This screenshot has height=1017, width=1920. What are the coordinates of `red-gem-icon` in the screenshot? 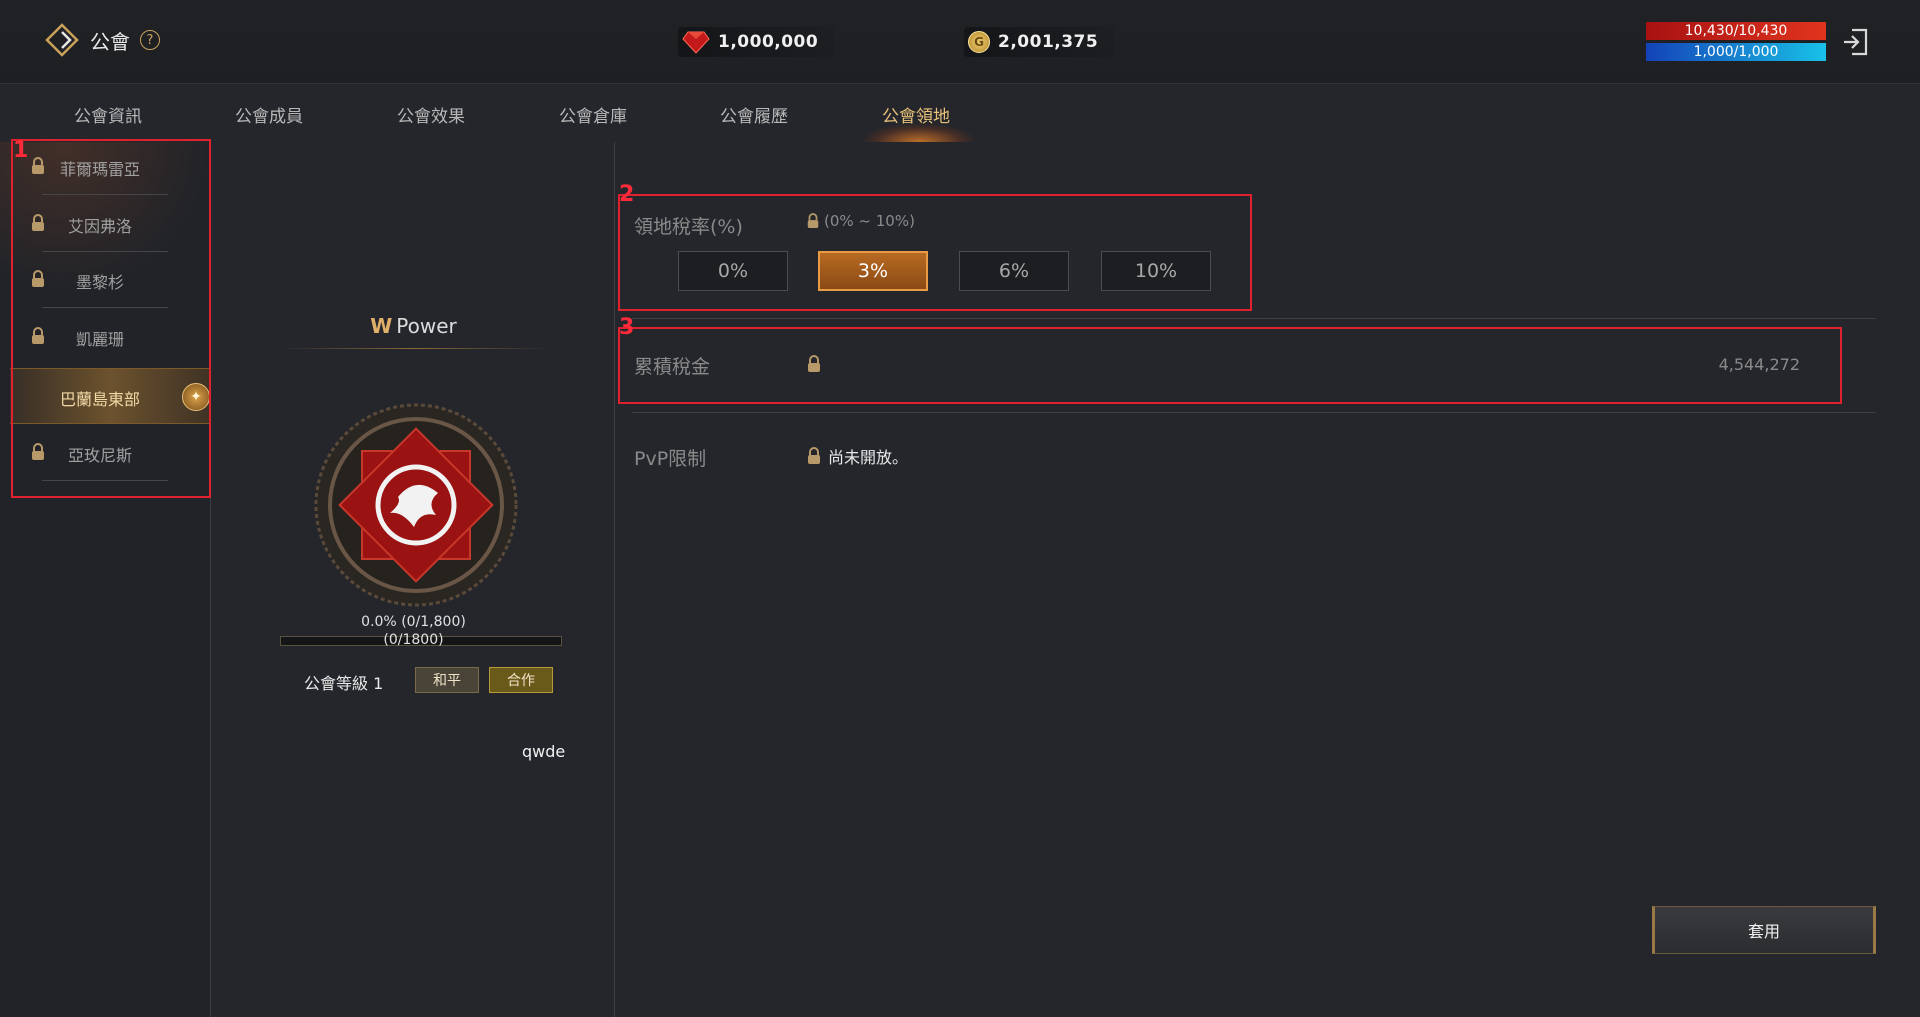 It's located at (696, 42).